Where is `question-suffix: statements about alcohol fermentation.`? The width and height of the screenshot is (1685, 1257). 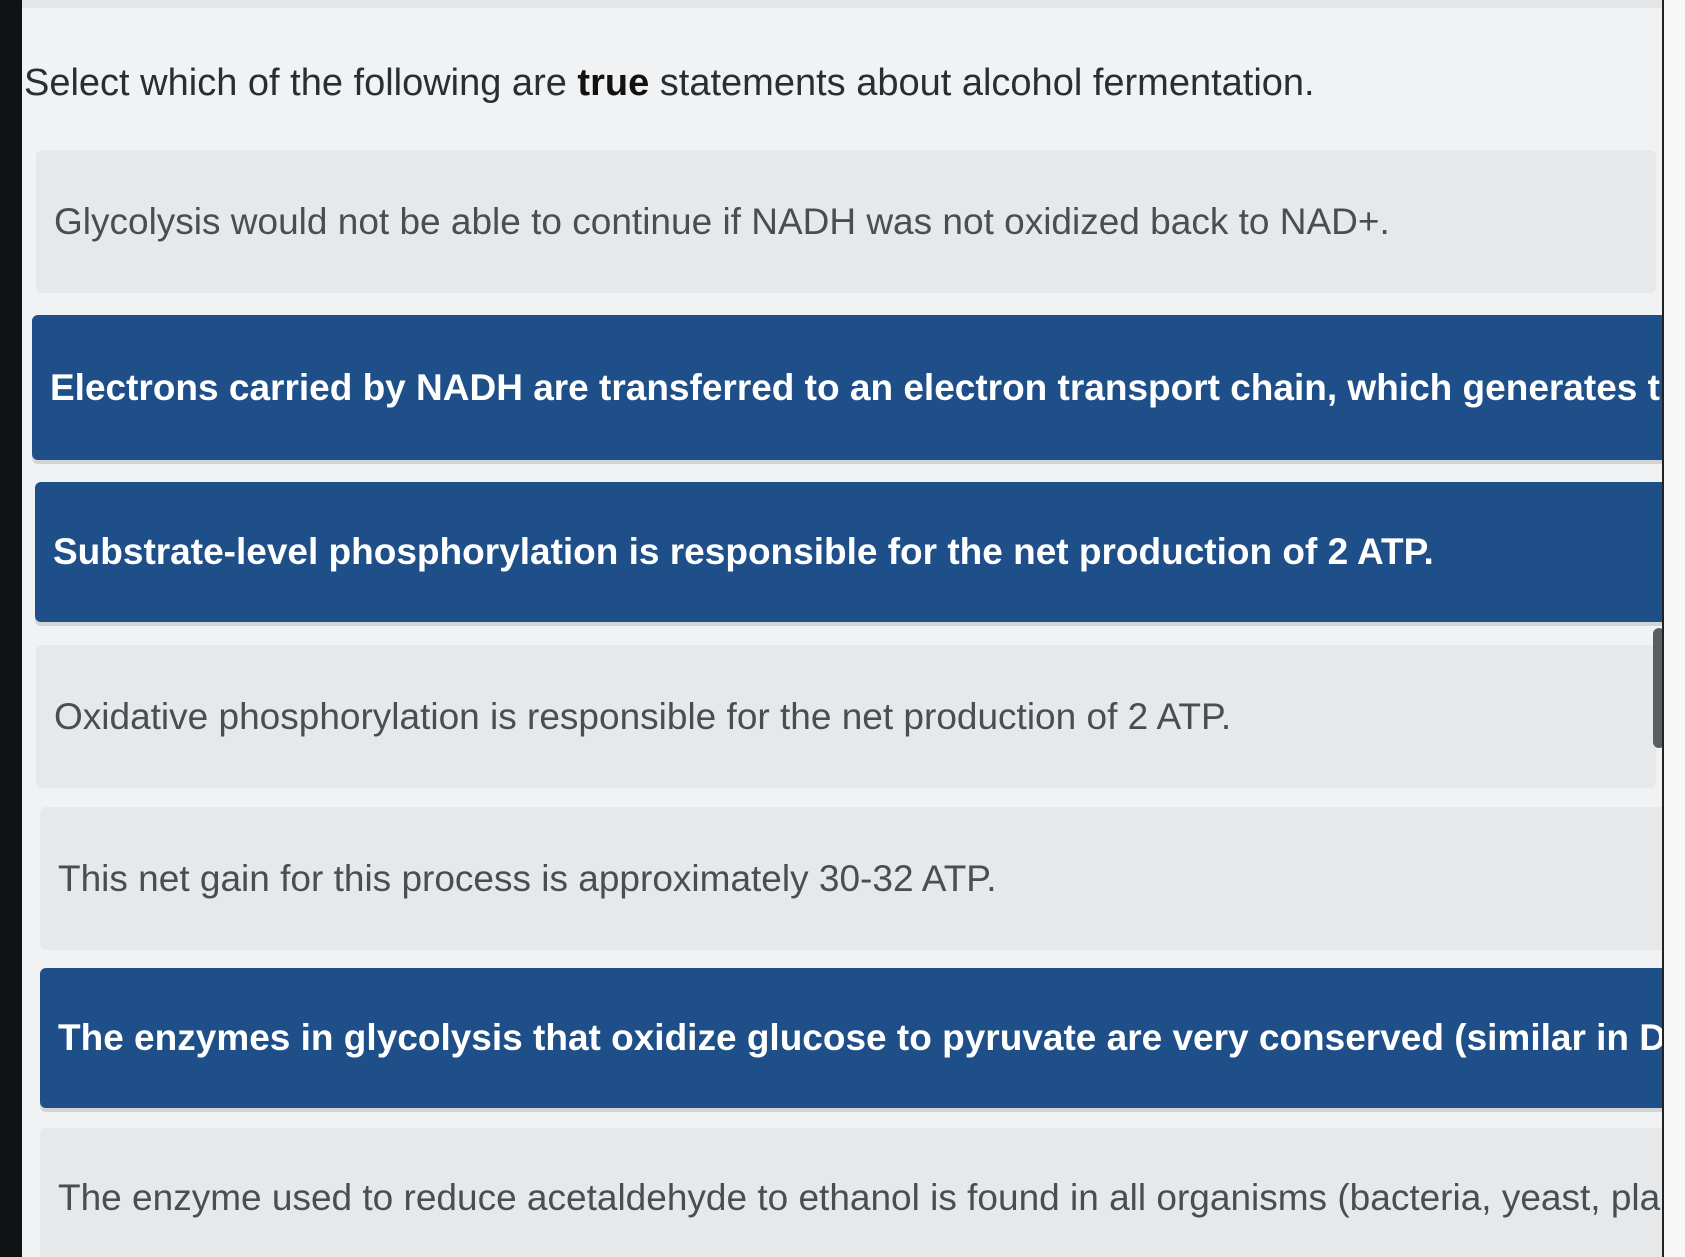 question-suffix: statements about alcohol fermentation. is located at coordinates (982, 83).